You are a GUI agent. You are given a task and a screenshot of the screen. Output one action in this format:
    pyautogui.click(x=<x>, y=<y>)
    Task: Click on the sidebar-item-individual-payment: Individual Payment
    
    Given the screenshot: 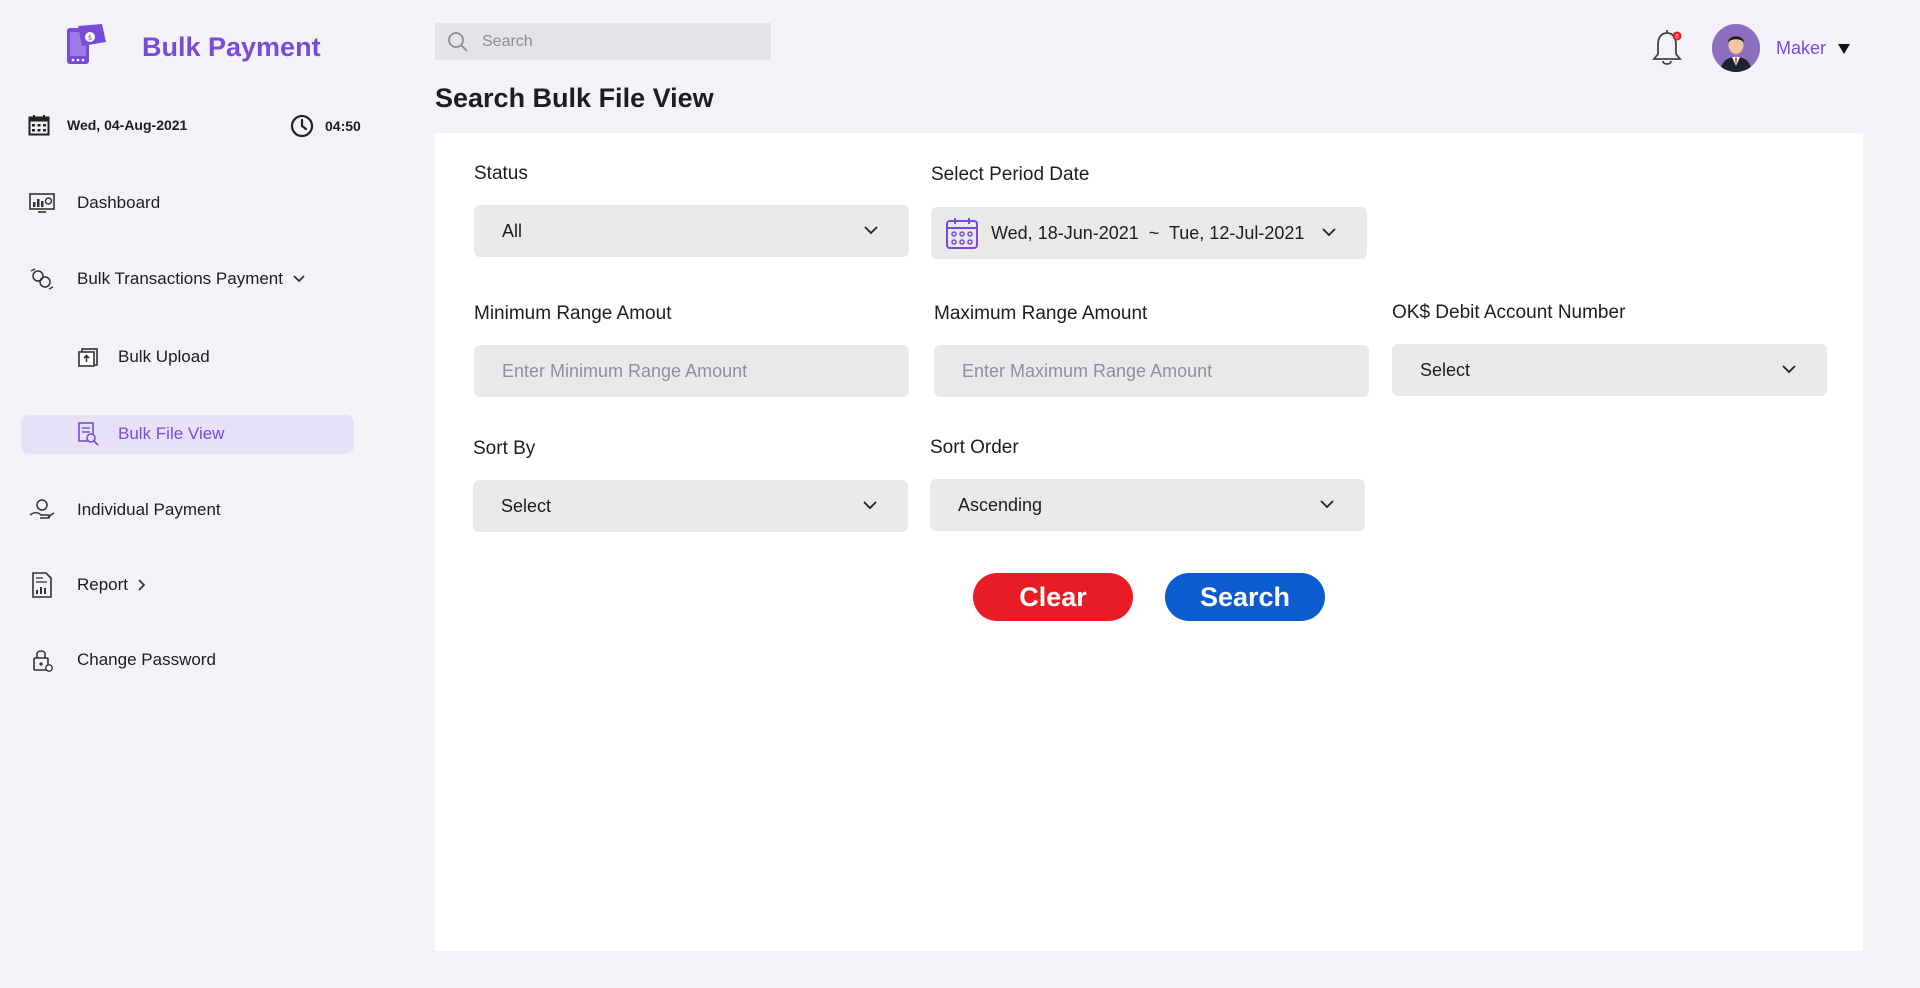 What is the action you would take?
    pyautogui.click(x=124, y=510)
    